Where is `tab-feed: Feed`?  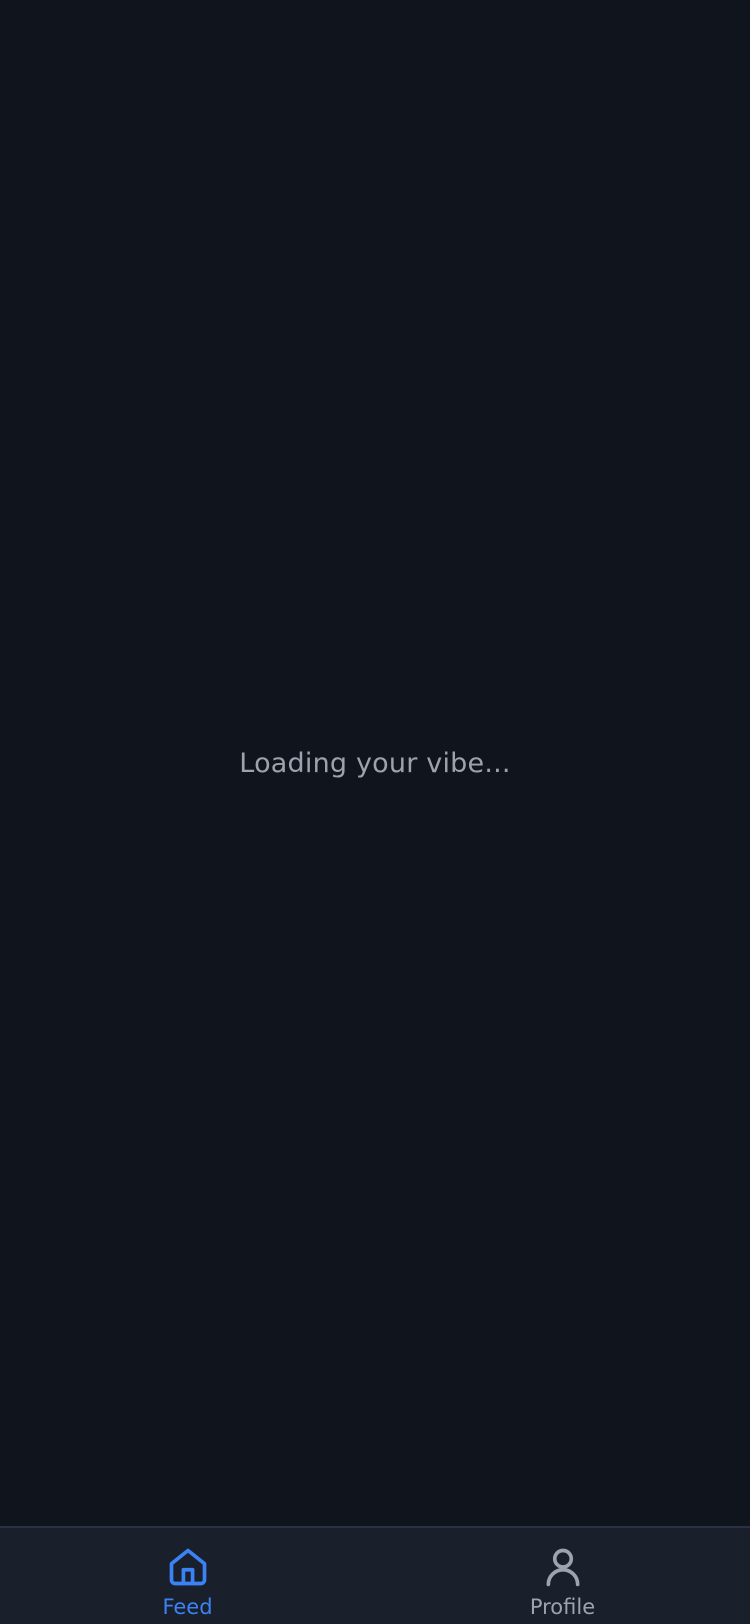 tab-feed: Feed is located at coordinates (187, 1576).